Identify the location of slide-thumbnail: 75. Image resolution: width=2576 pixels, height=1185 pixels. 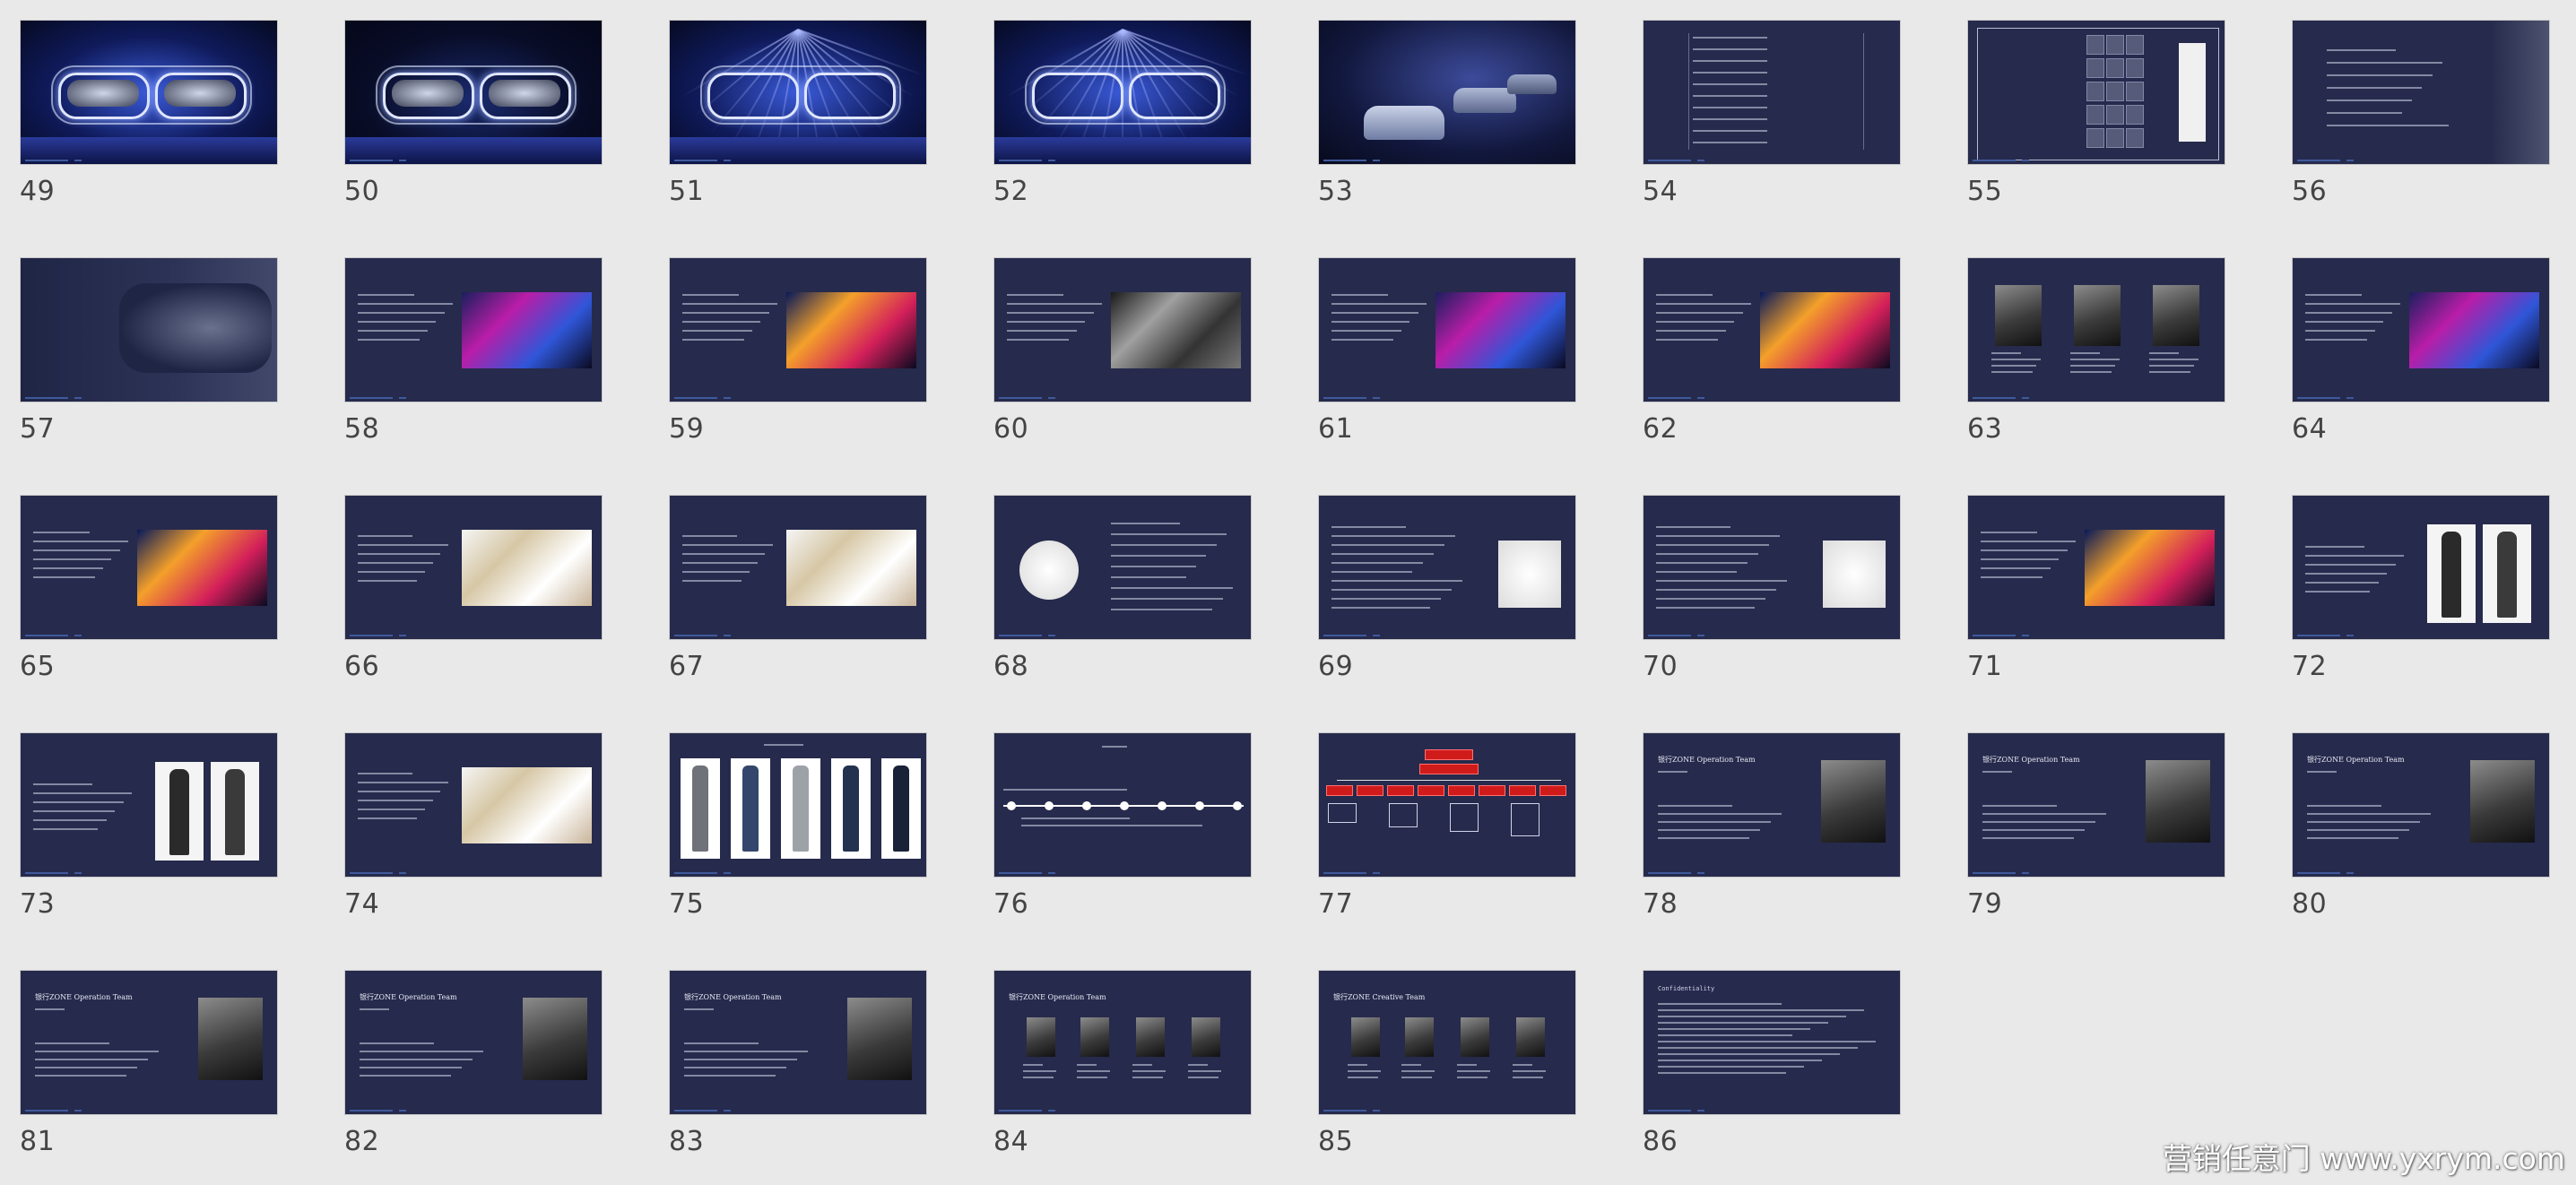
(788, 816).